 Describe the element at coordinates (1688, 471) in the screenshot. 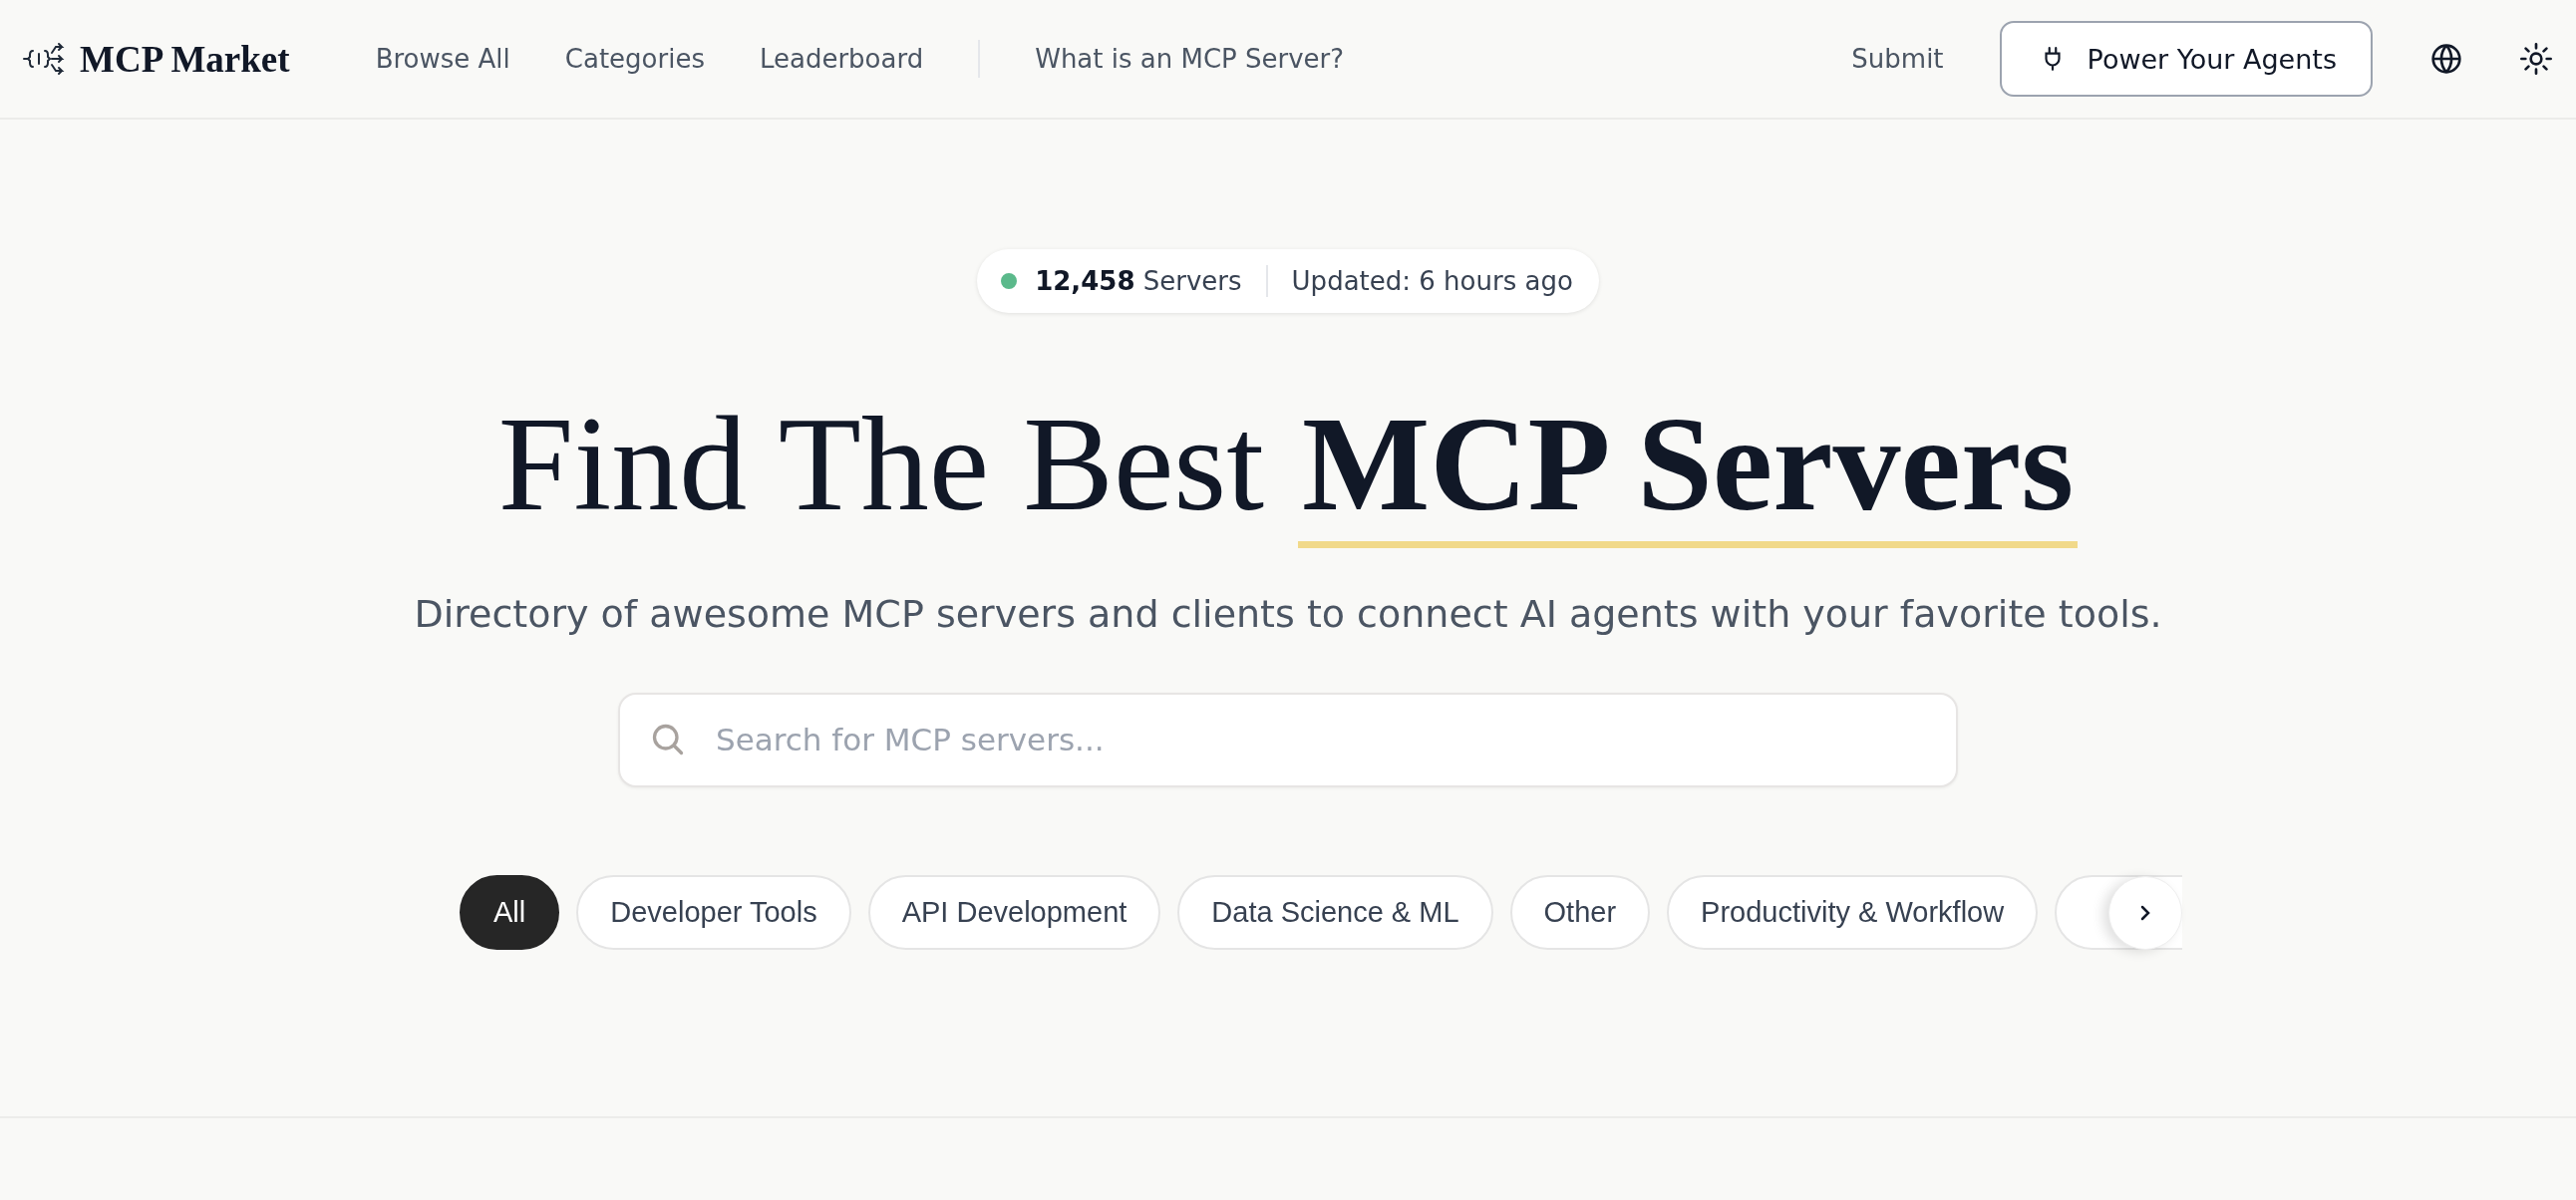

I see `hero-title-highlight: MCP Servers` at that location.